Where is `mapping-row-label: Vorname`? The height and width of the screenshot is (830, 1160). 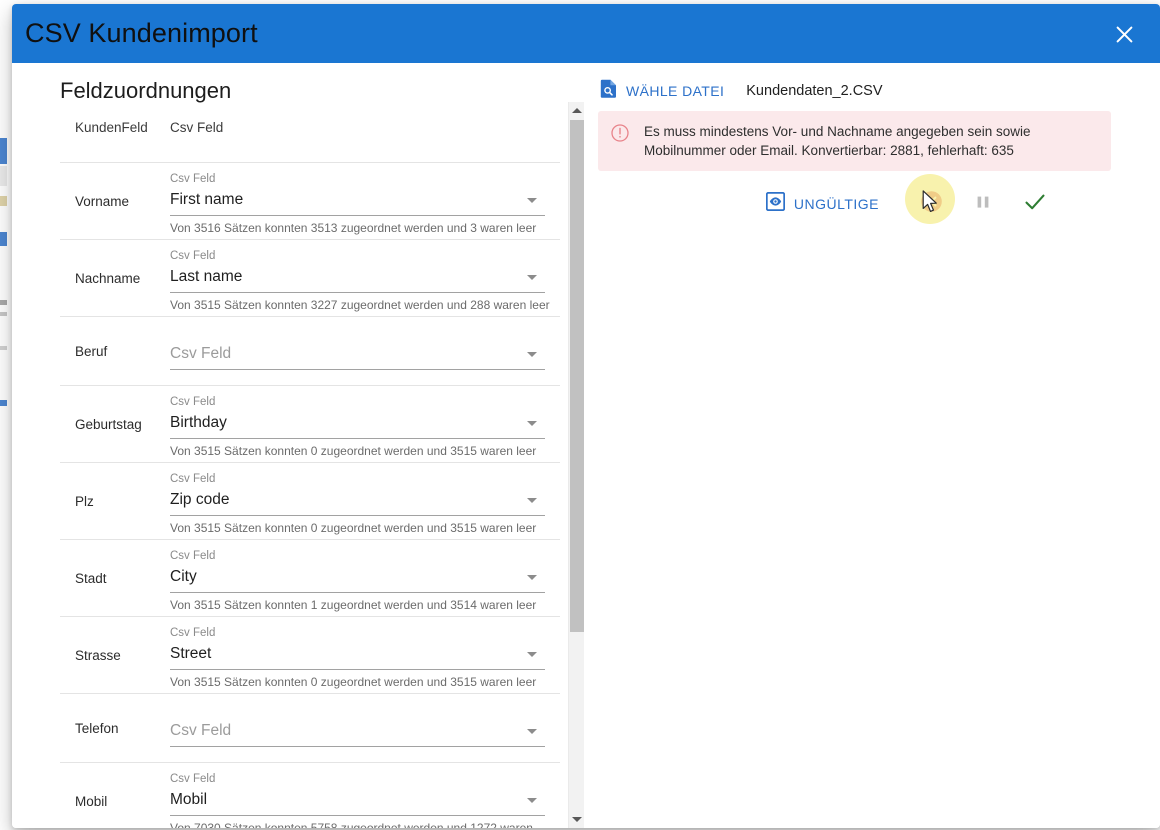 mapping-row-label: Vorname is located at coordinates (102, 201).